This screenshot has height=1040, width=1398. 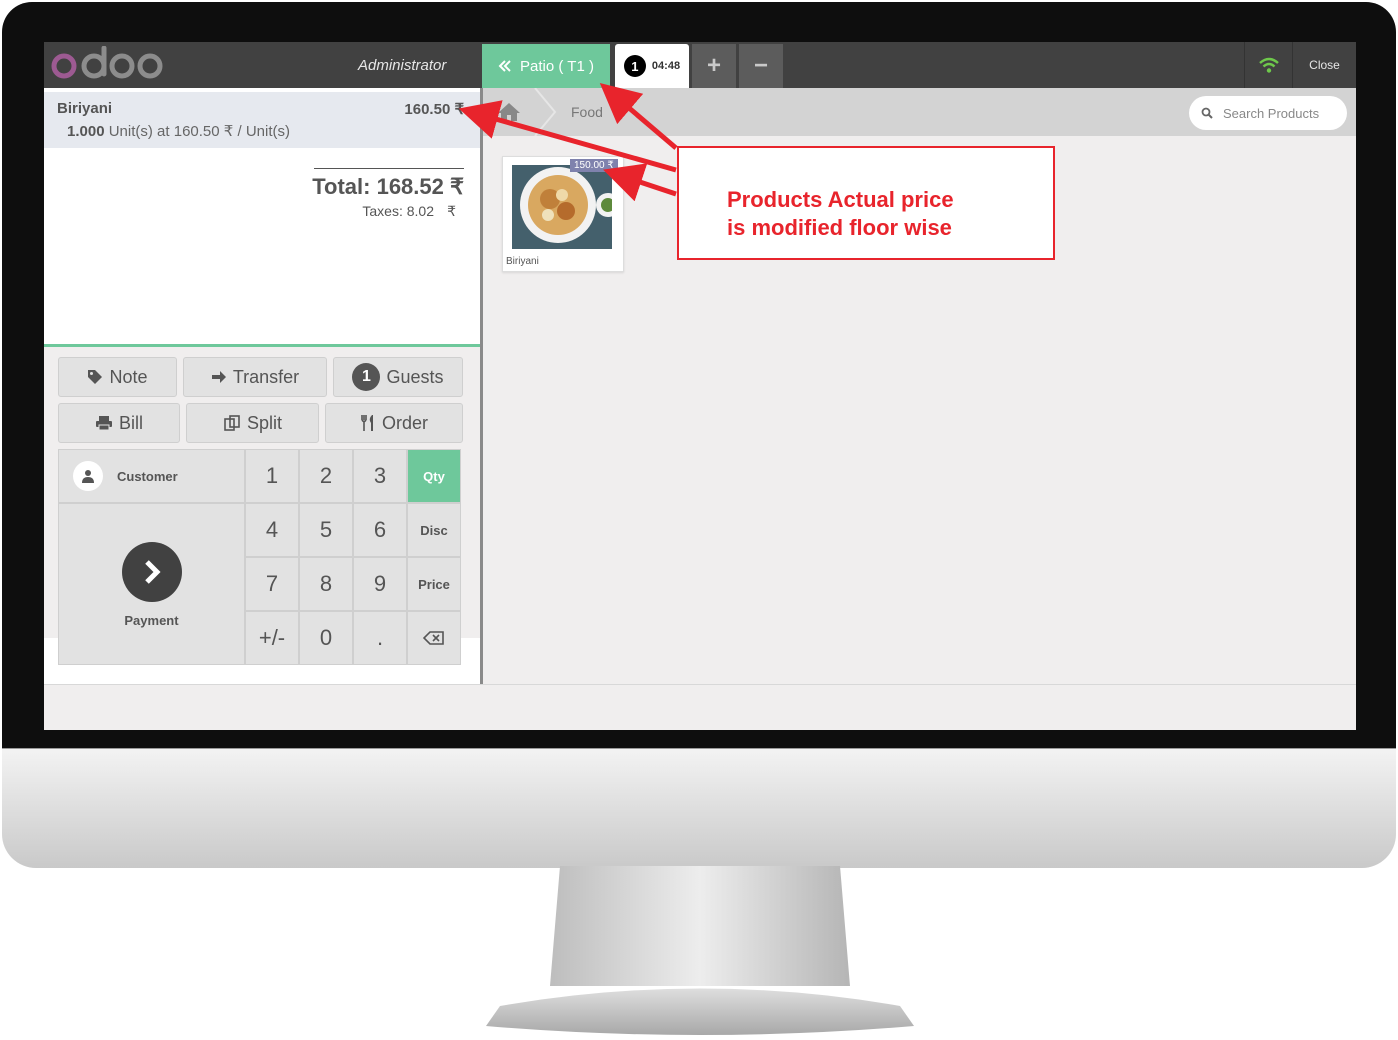 What do you see at coordinates (107, 62) in the screenshot?
I see `odoo-logo` at bounding box center [107, 62].